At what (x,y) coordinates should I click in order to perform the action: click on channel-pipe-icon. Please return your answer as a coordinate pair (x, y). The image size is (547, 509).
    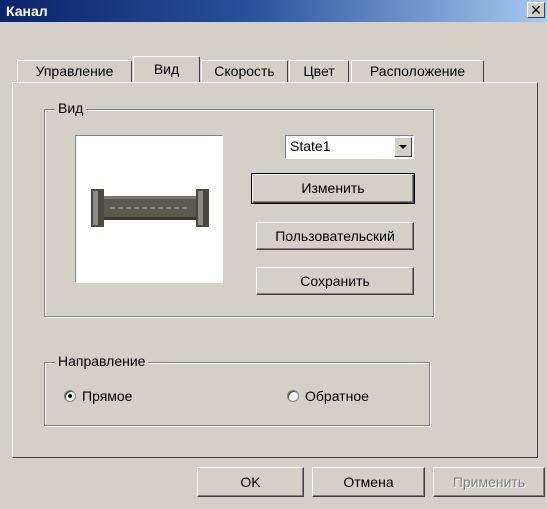
    Looking at the image, I should click on (150, 208).